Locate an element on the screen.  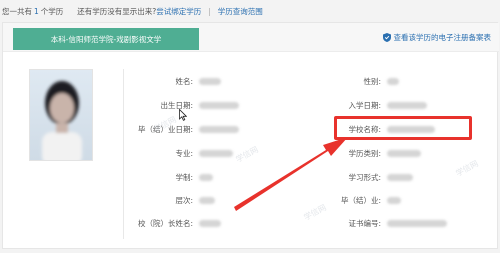
field-label: 学制: is located at coordinates (184, 177).